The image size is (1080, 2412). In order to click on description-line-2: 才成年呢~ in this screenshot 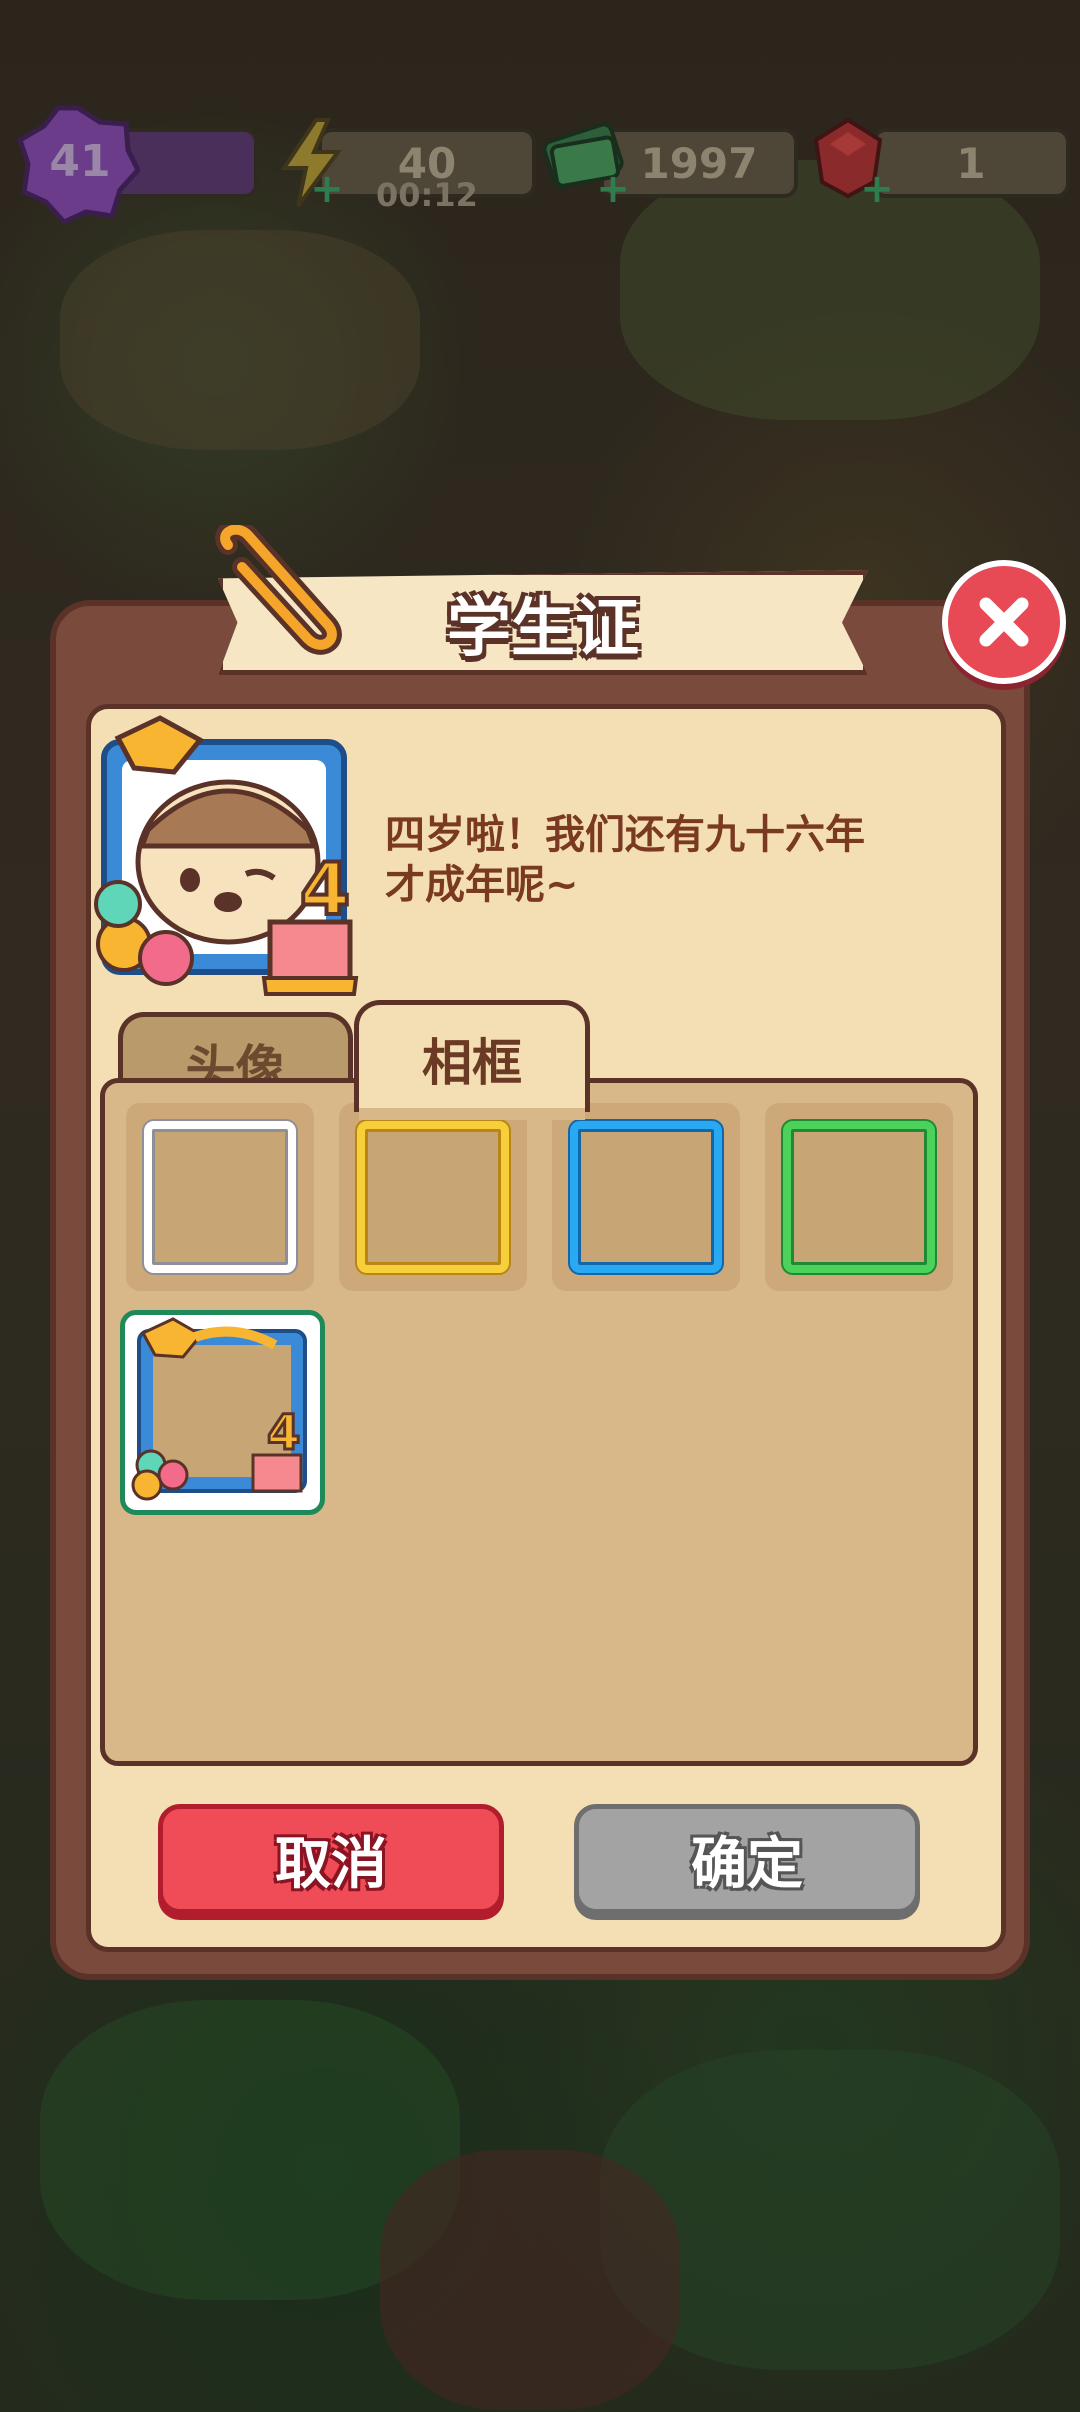, I will do `click(482, 885)`.